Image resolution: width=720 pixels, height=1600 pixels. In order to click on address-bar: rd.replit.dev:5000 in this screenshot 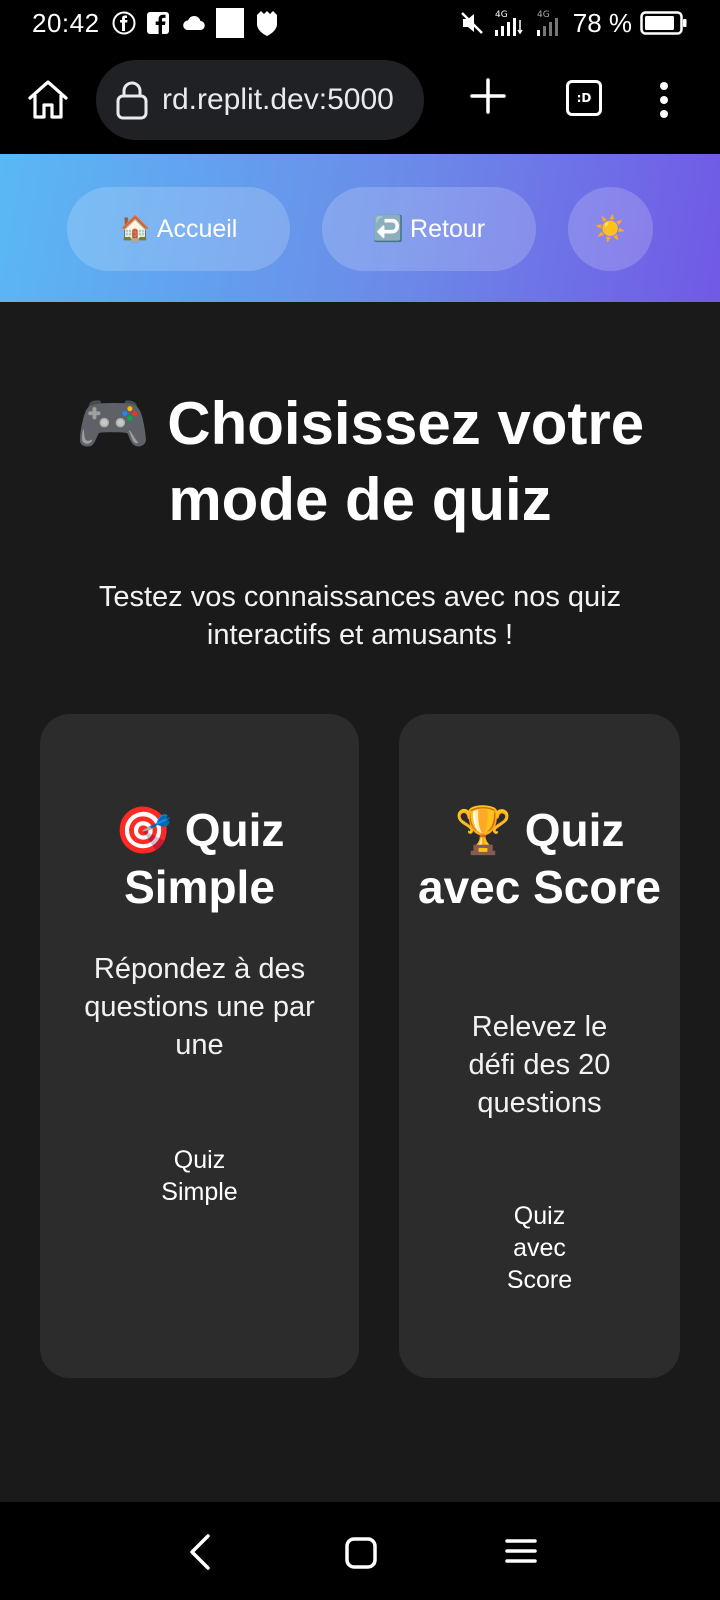, I will do `click(260, 100)`.